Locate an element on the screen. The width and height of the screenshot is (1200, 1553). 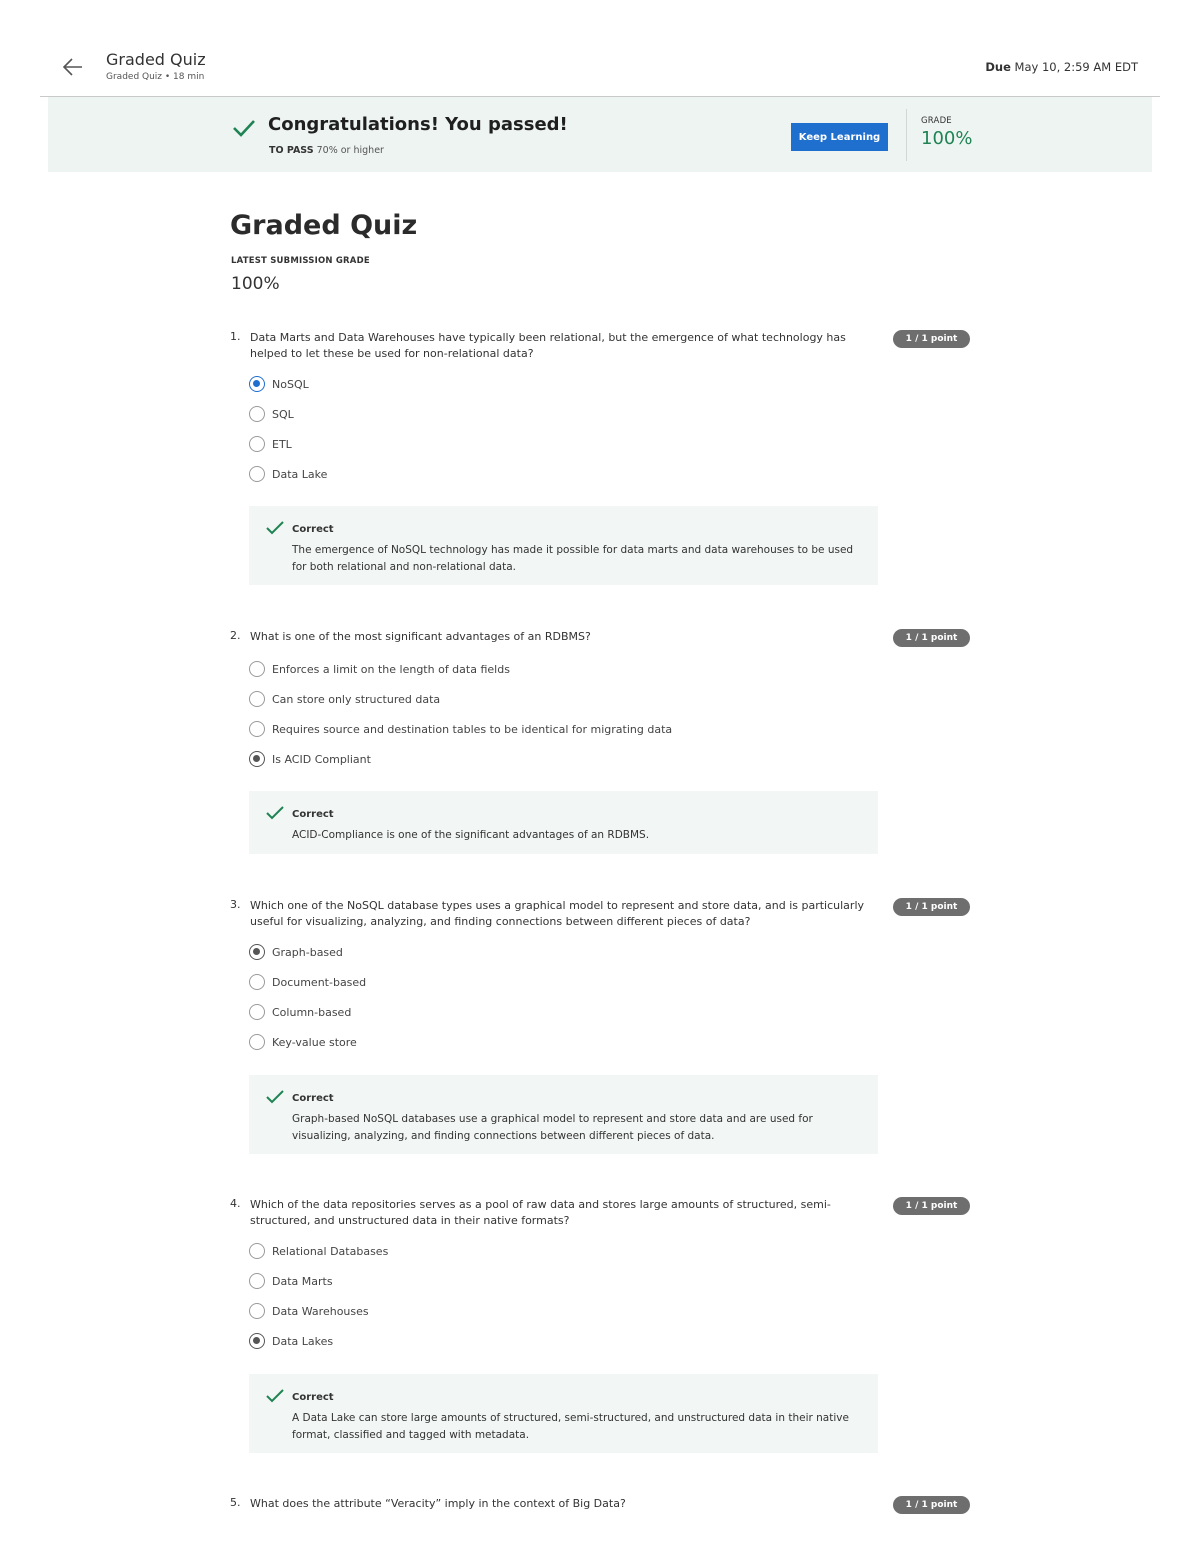
due-value: May 10, 2:59 AM EDT is located at coordinates (1076, 67).